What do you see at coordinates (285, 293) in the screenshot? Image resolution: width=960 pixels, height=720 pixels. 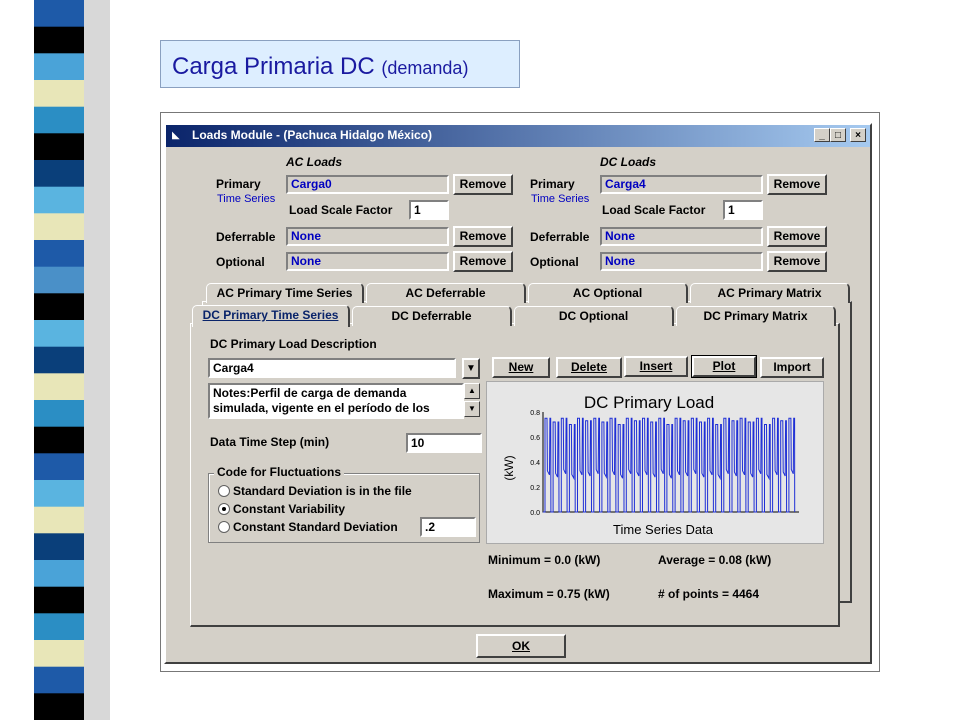 I see `tab-ac-primary-time-series: AC Primary Time Series` at bounding box center [285, 293].